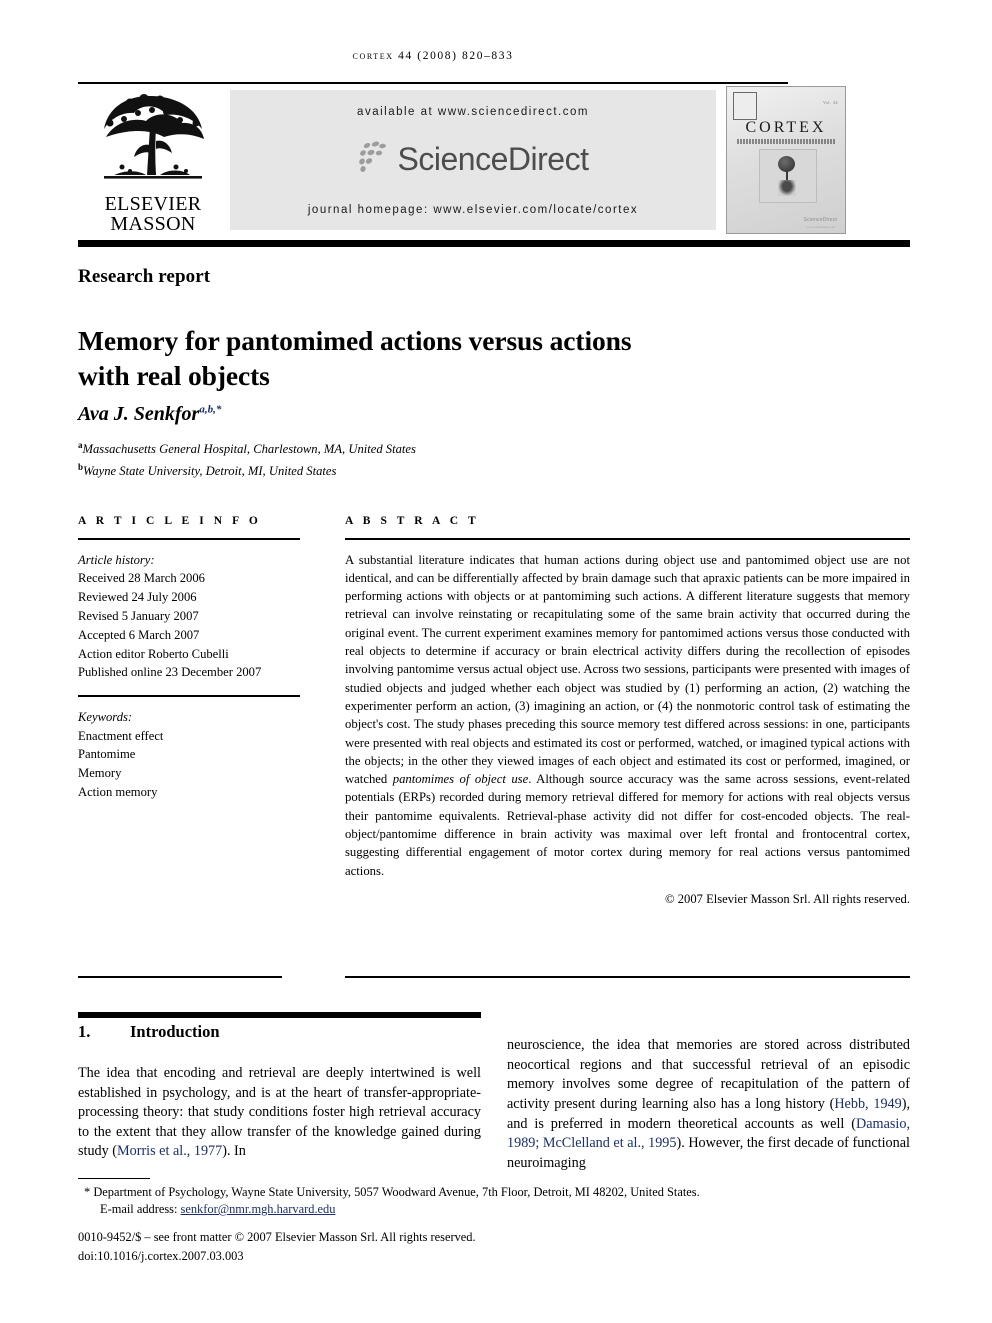 The width and height of the screenshot is (992, 1323). I want to click on email-link: senkfor@nmr.mgh.harvard.edu, so click(258, 1209).